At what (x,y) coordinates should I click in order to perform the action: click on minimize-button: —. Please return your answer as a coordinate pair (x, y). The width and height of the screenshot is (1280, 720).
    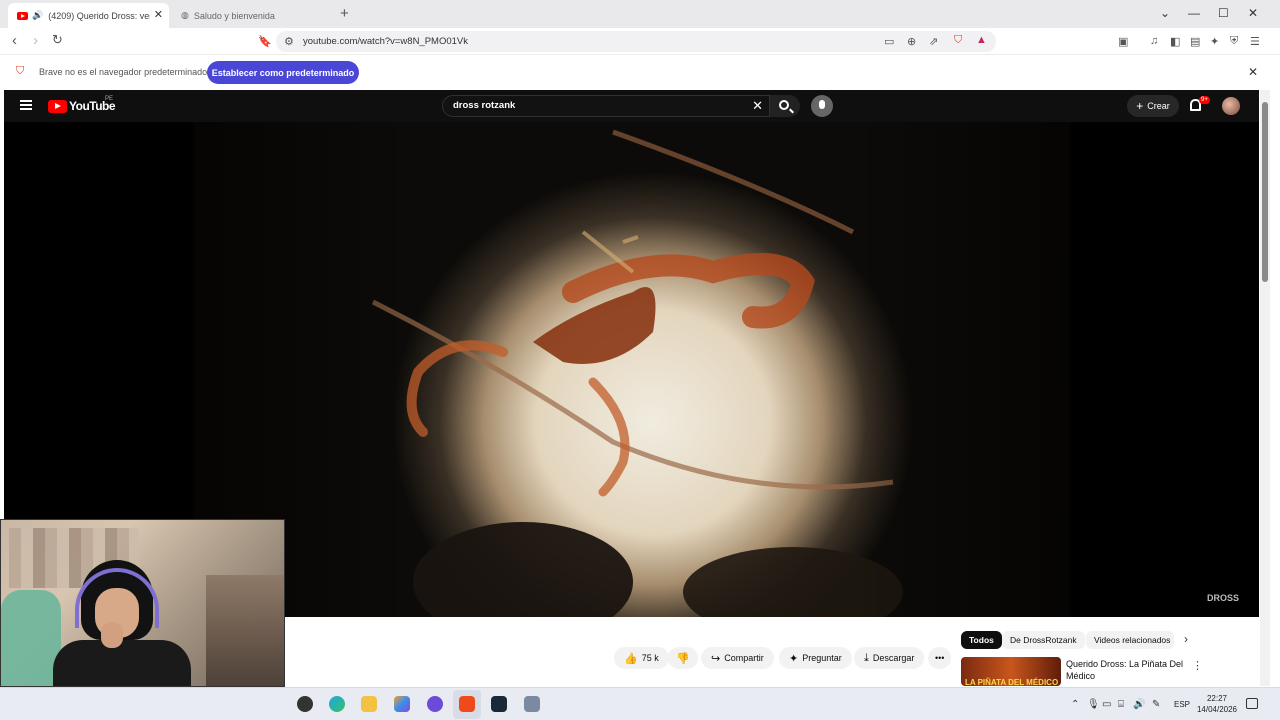
    Looking at the image, I should click on (1194, 13).